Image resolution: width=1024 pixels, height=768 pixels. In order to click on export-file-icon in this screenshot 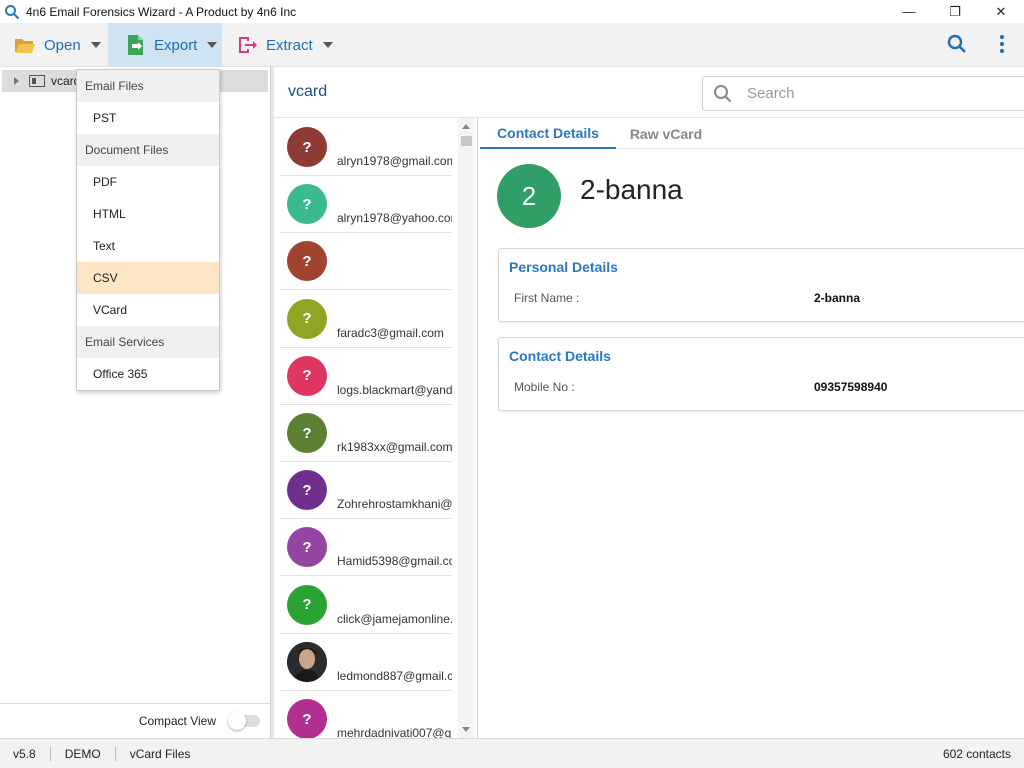, I will do `click(135, 45)`.